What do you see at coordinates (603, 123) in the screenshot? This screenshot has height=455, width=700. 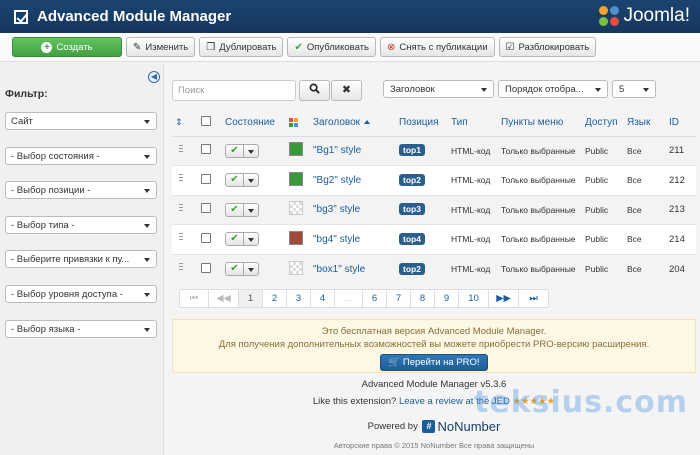 I see `access-header: Доступ` at bounding box center [603, 123].